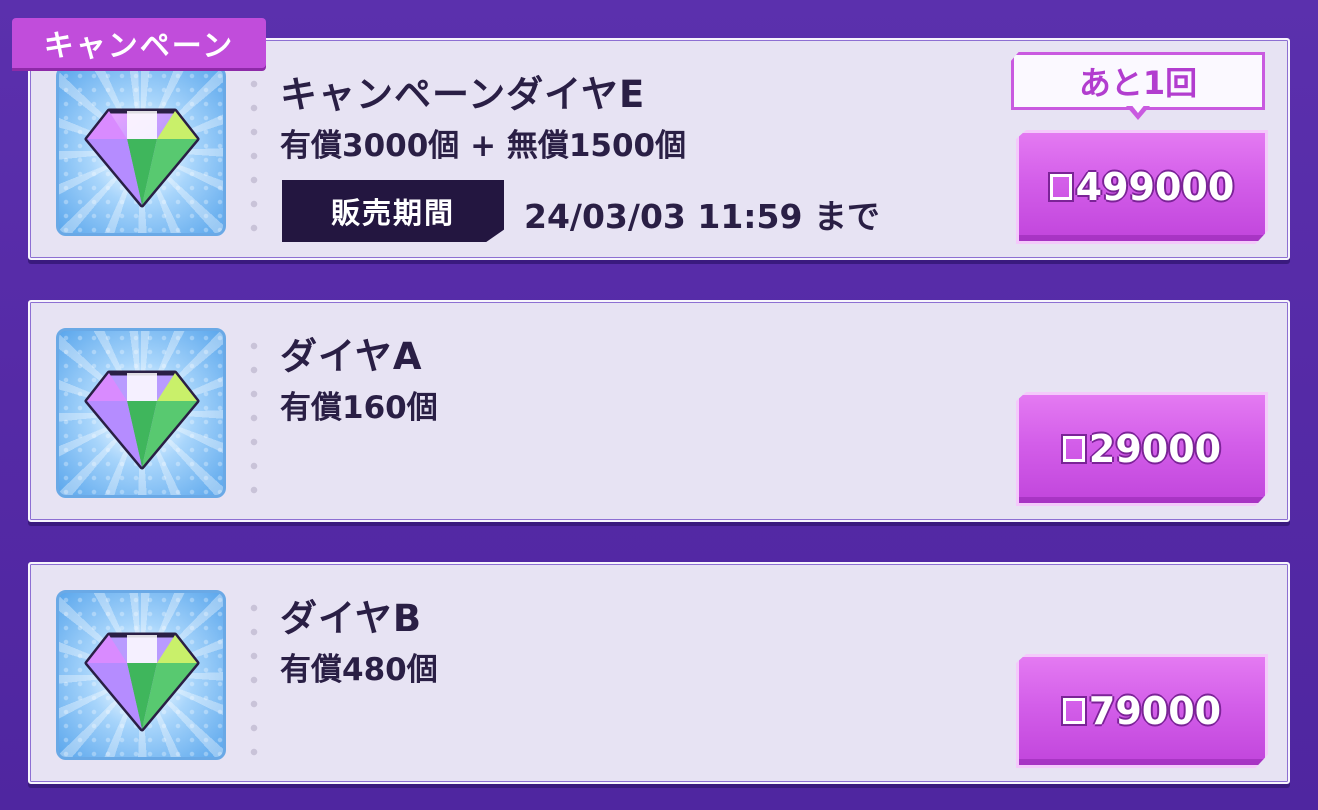  What do you see at coordinates (351, 618) in the screenshot?
I see `item-title: ダイヤB` at bounding box center [351, 618].